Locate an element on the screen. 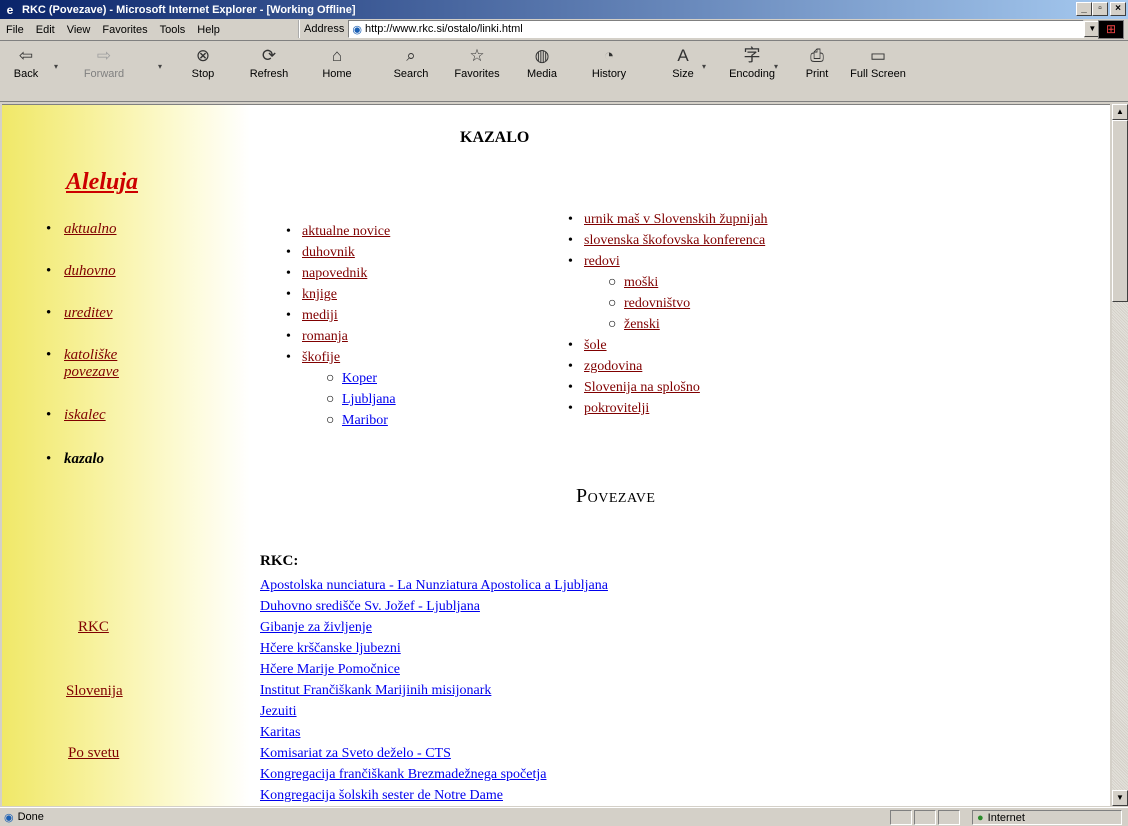 The width and height of the screenshot is (1128, 826). menu-help: Help is located at coordinates (208, 30).